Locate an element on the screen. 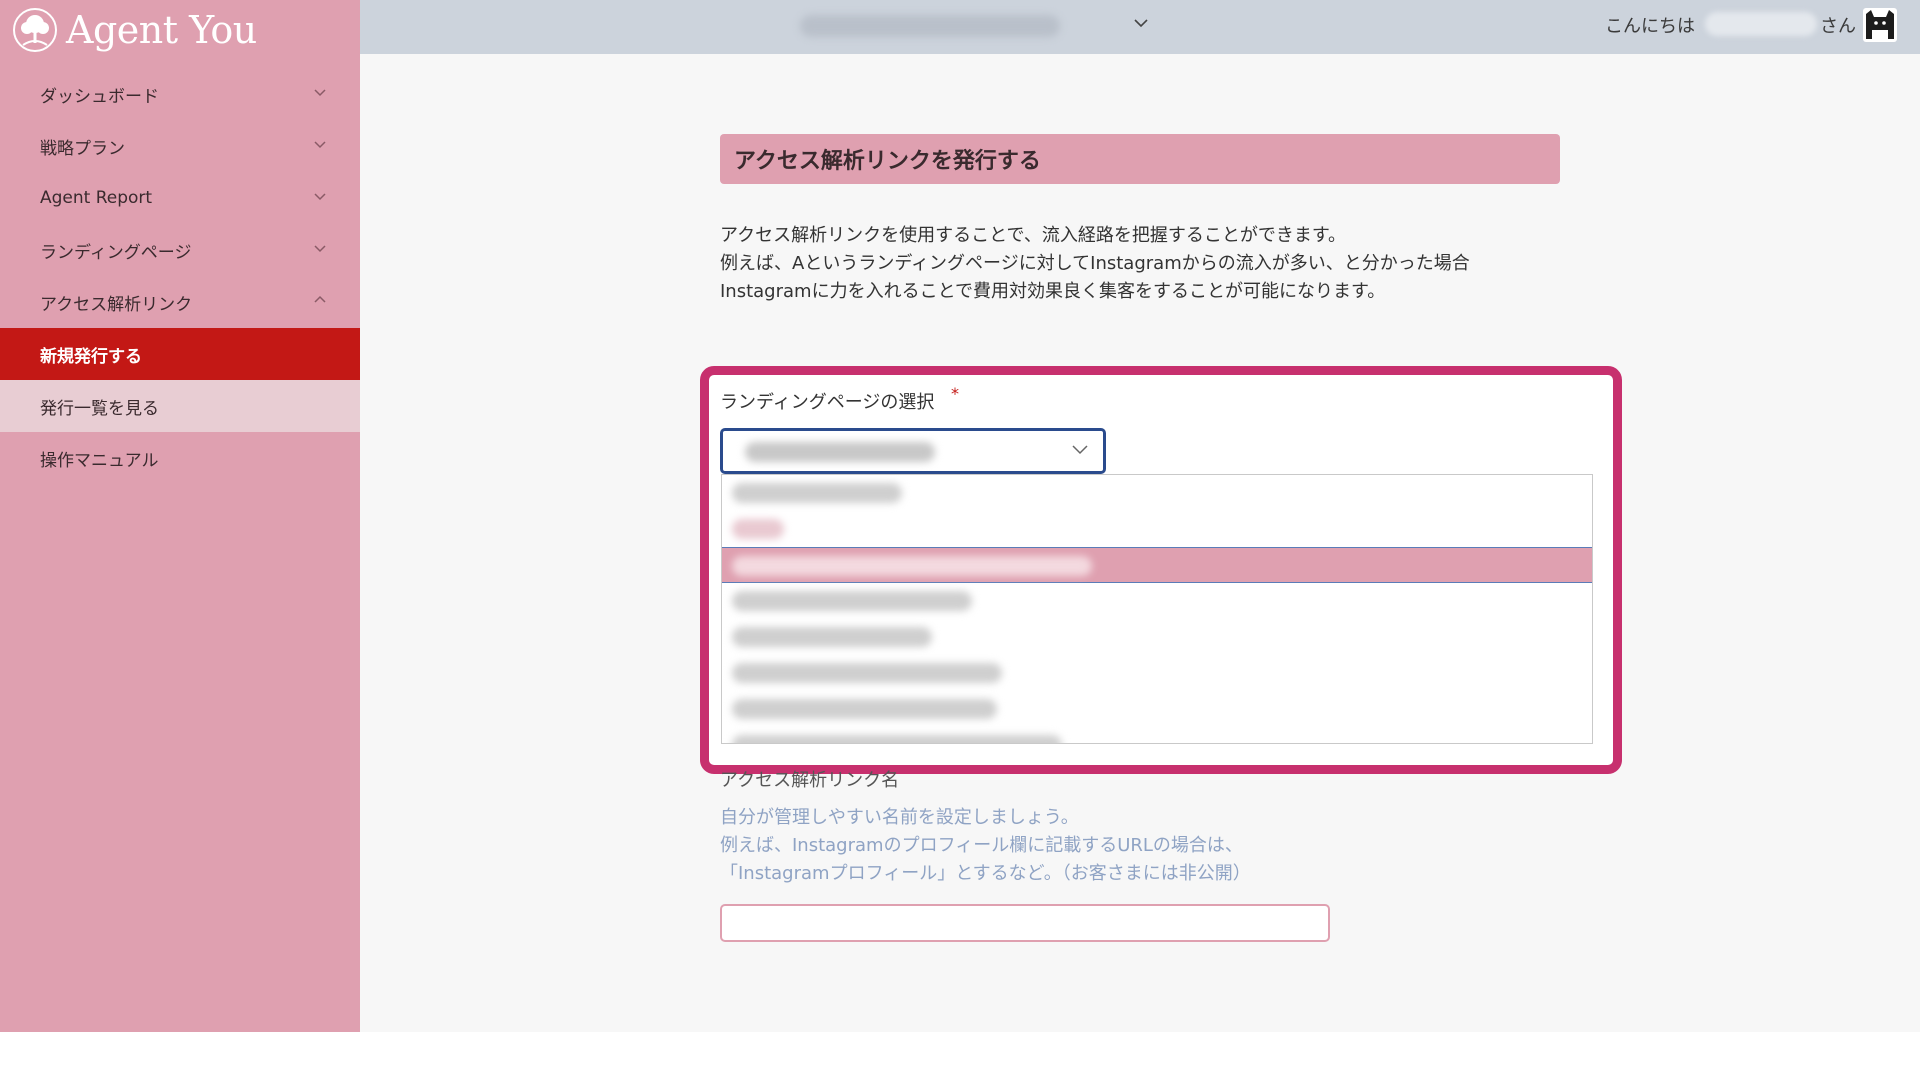 This screenshot has width=1920, height=1080. brand-logo: Agent You is located at coordinates (134, 30).